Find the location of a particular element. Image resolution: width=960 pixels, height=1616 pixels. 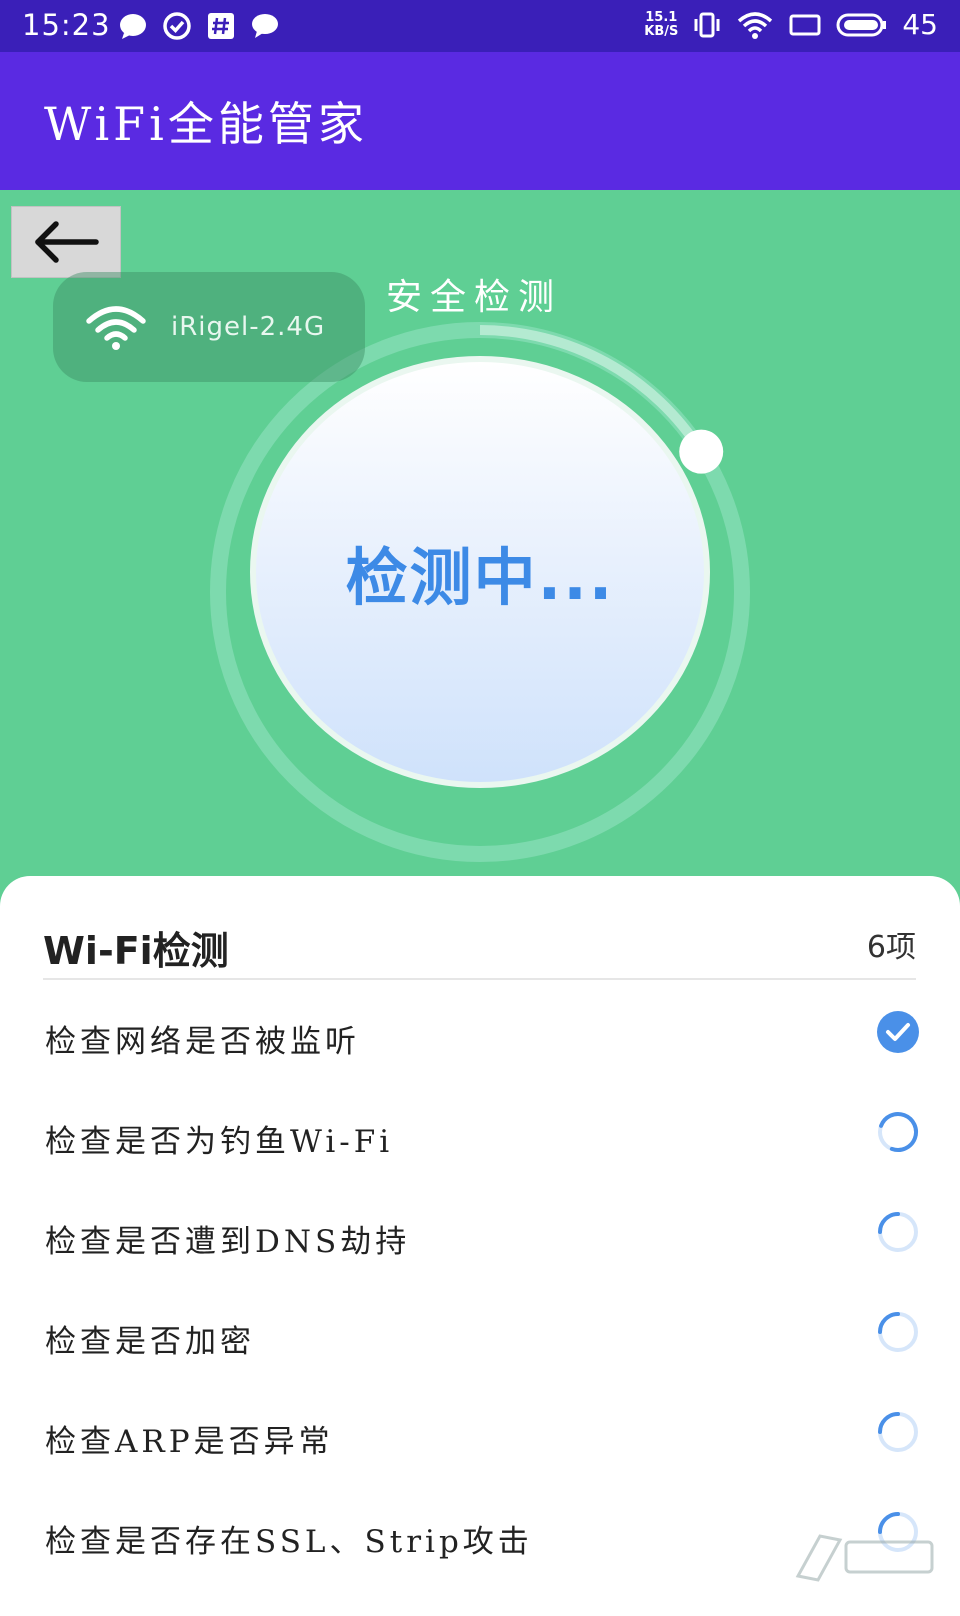

app-bar: WiFi全能管家 is located at coordinates (480, 121).